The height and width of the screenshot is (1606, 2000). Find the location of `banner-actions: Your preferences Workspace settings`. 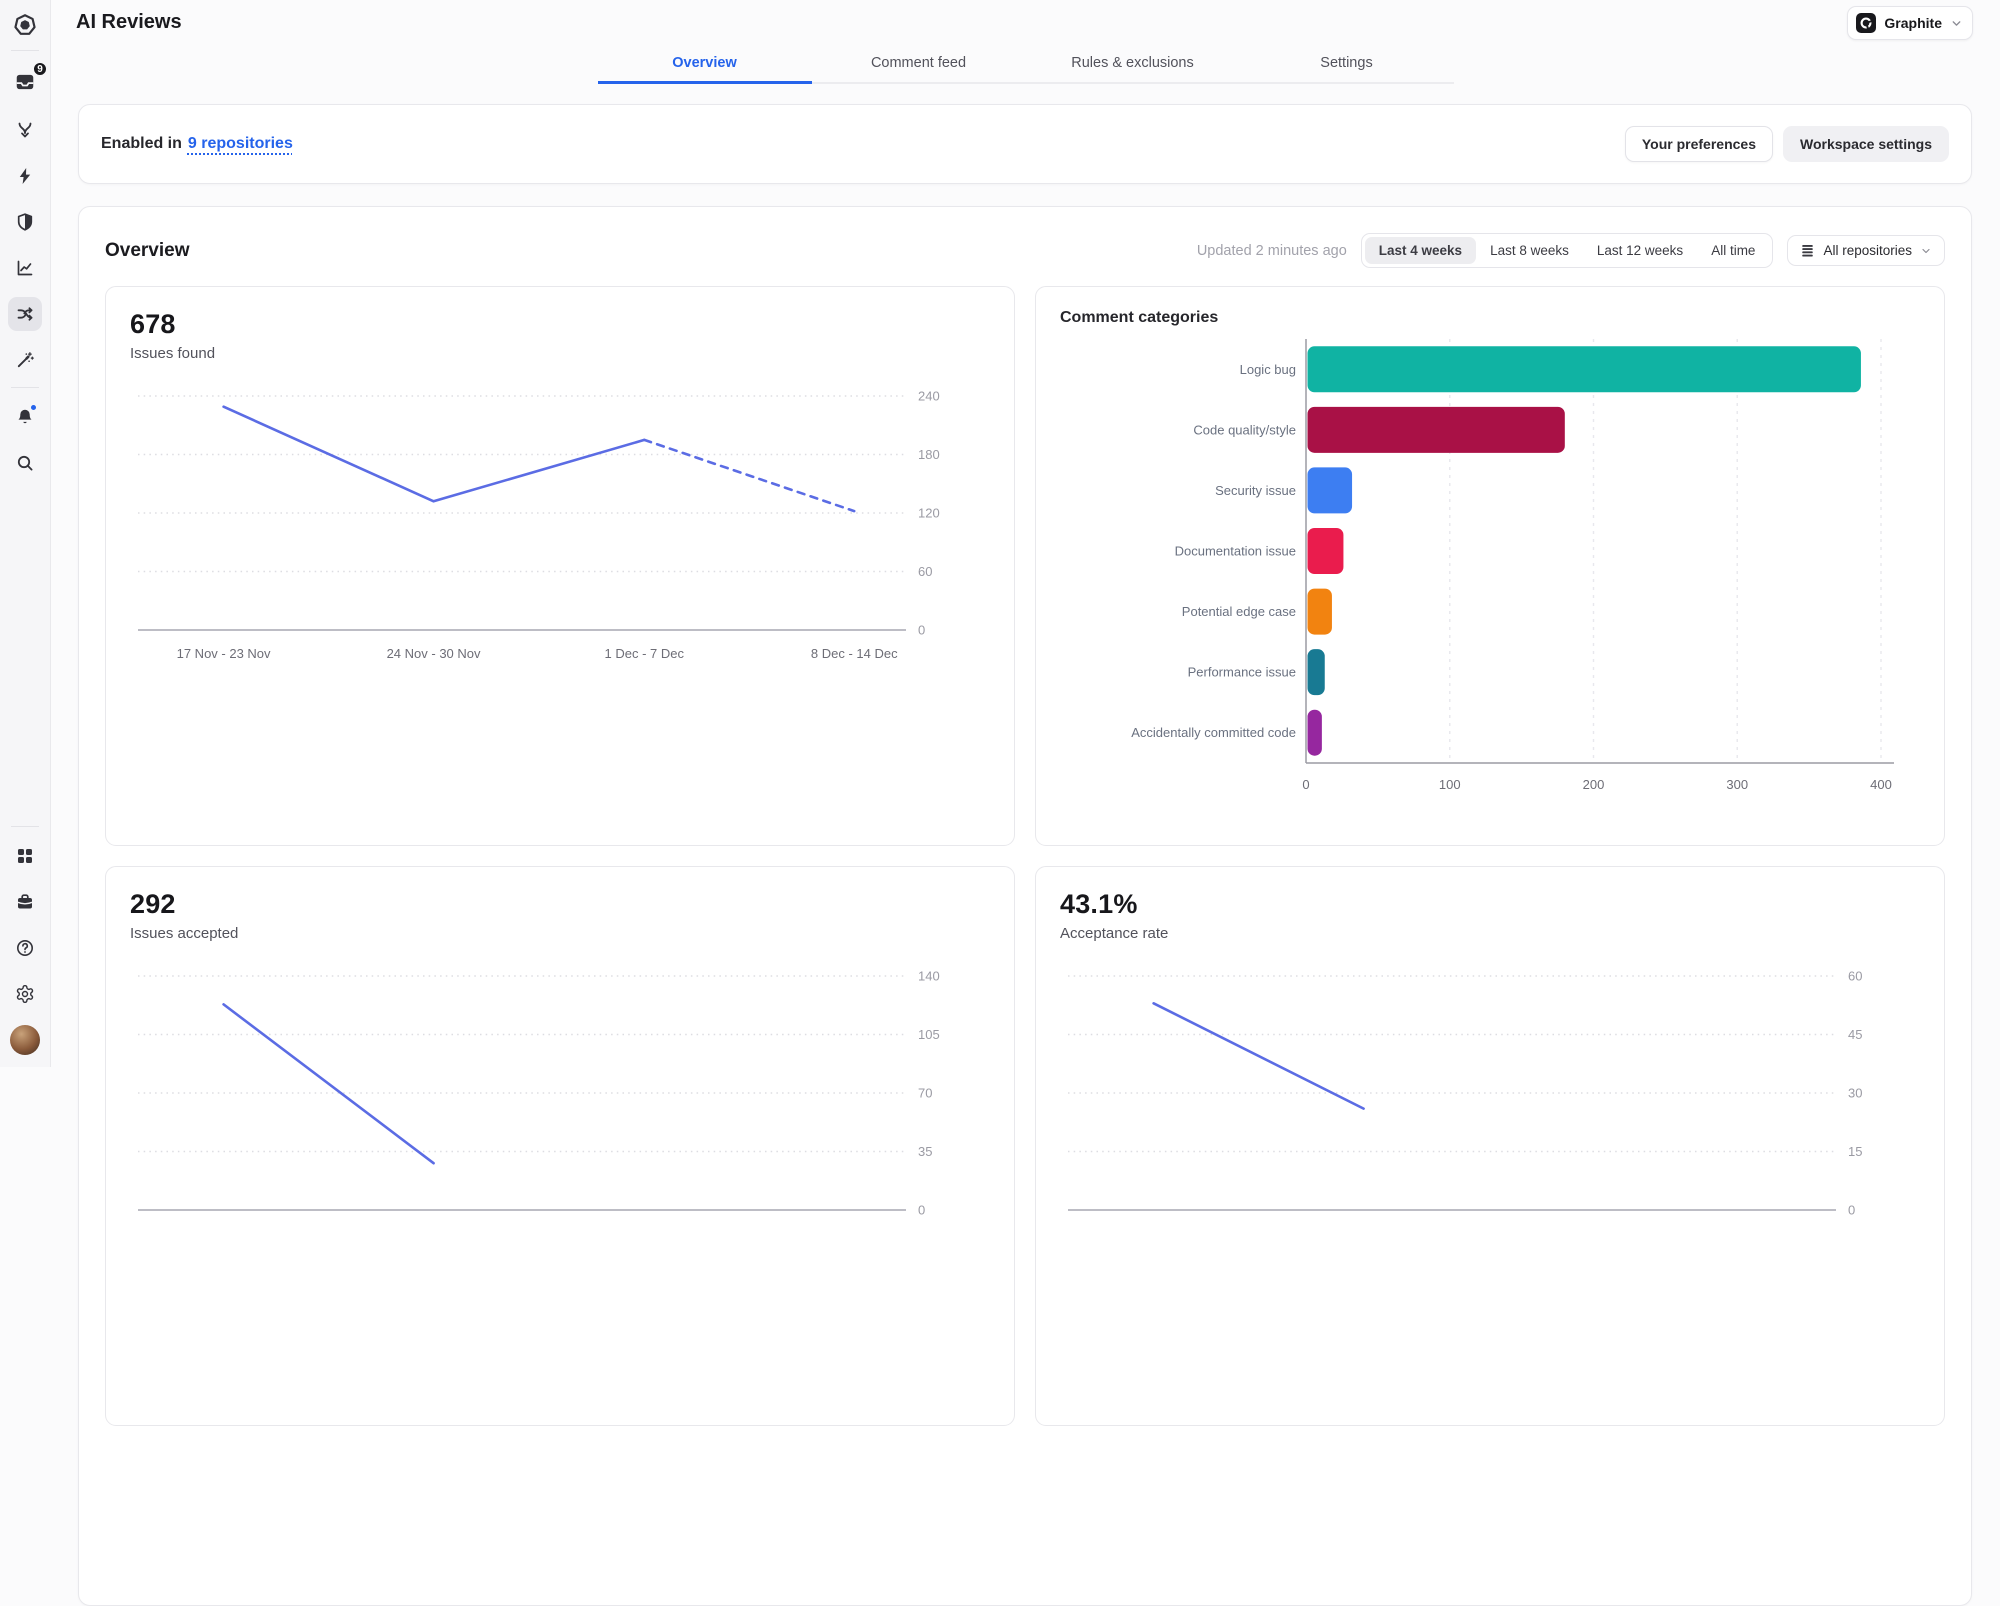

banner-actions: Your preferences Workspace settings is located at coordinates (1786, 144).